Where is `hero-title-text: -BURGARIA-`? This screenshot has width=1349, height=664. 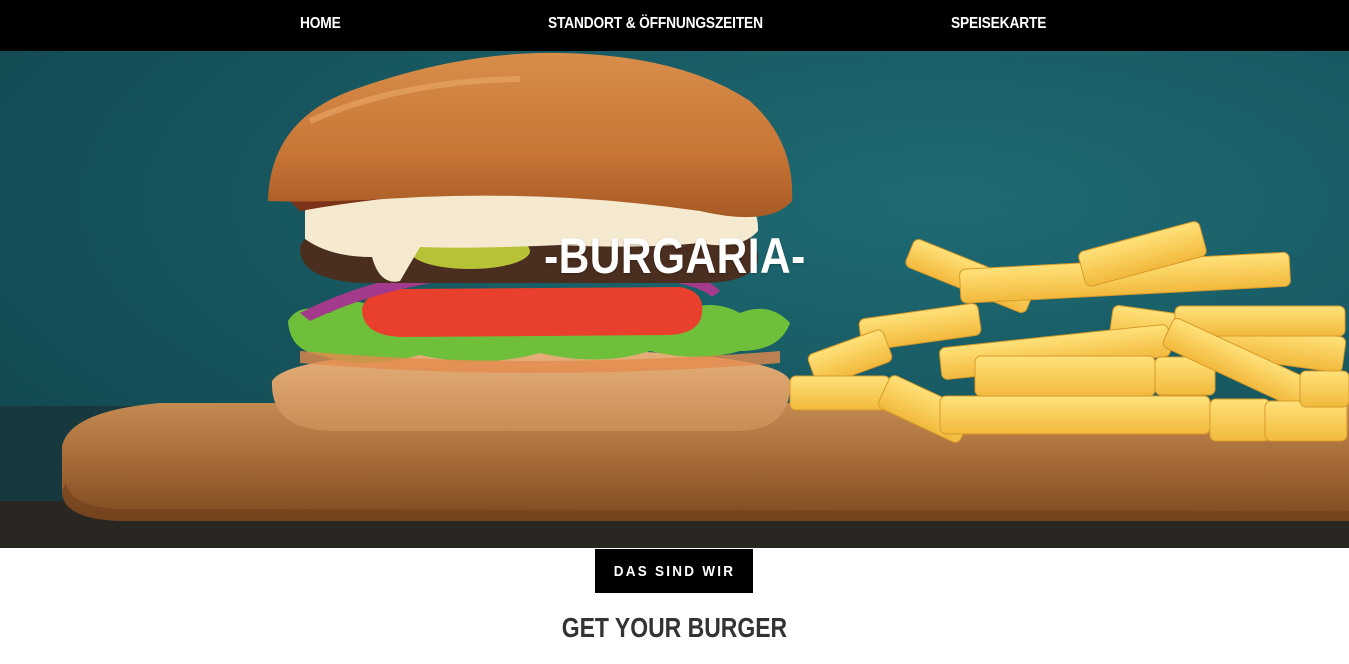
hero-title-text: -BURGARIA- is located at coordinates (674, 256).